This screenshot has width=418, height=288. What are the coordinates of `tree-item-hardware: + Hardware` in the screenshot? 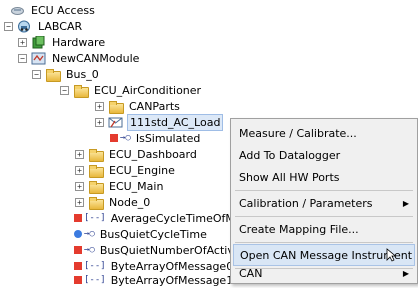 It's located at (62, 42).